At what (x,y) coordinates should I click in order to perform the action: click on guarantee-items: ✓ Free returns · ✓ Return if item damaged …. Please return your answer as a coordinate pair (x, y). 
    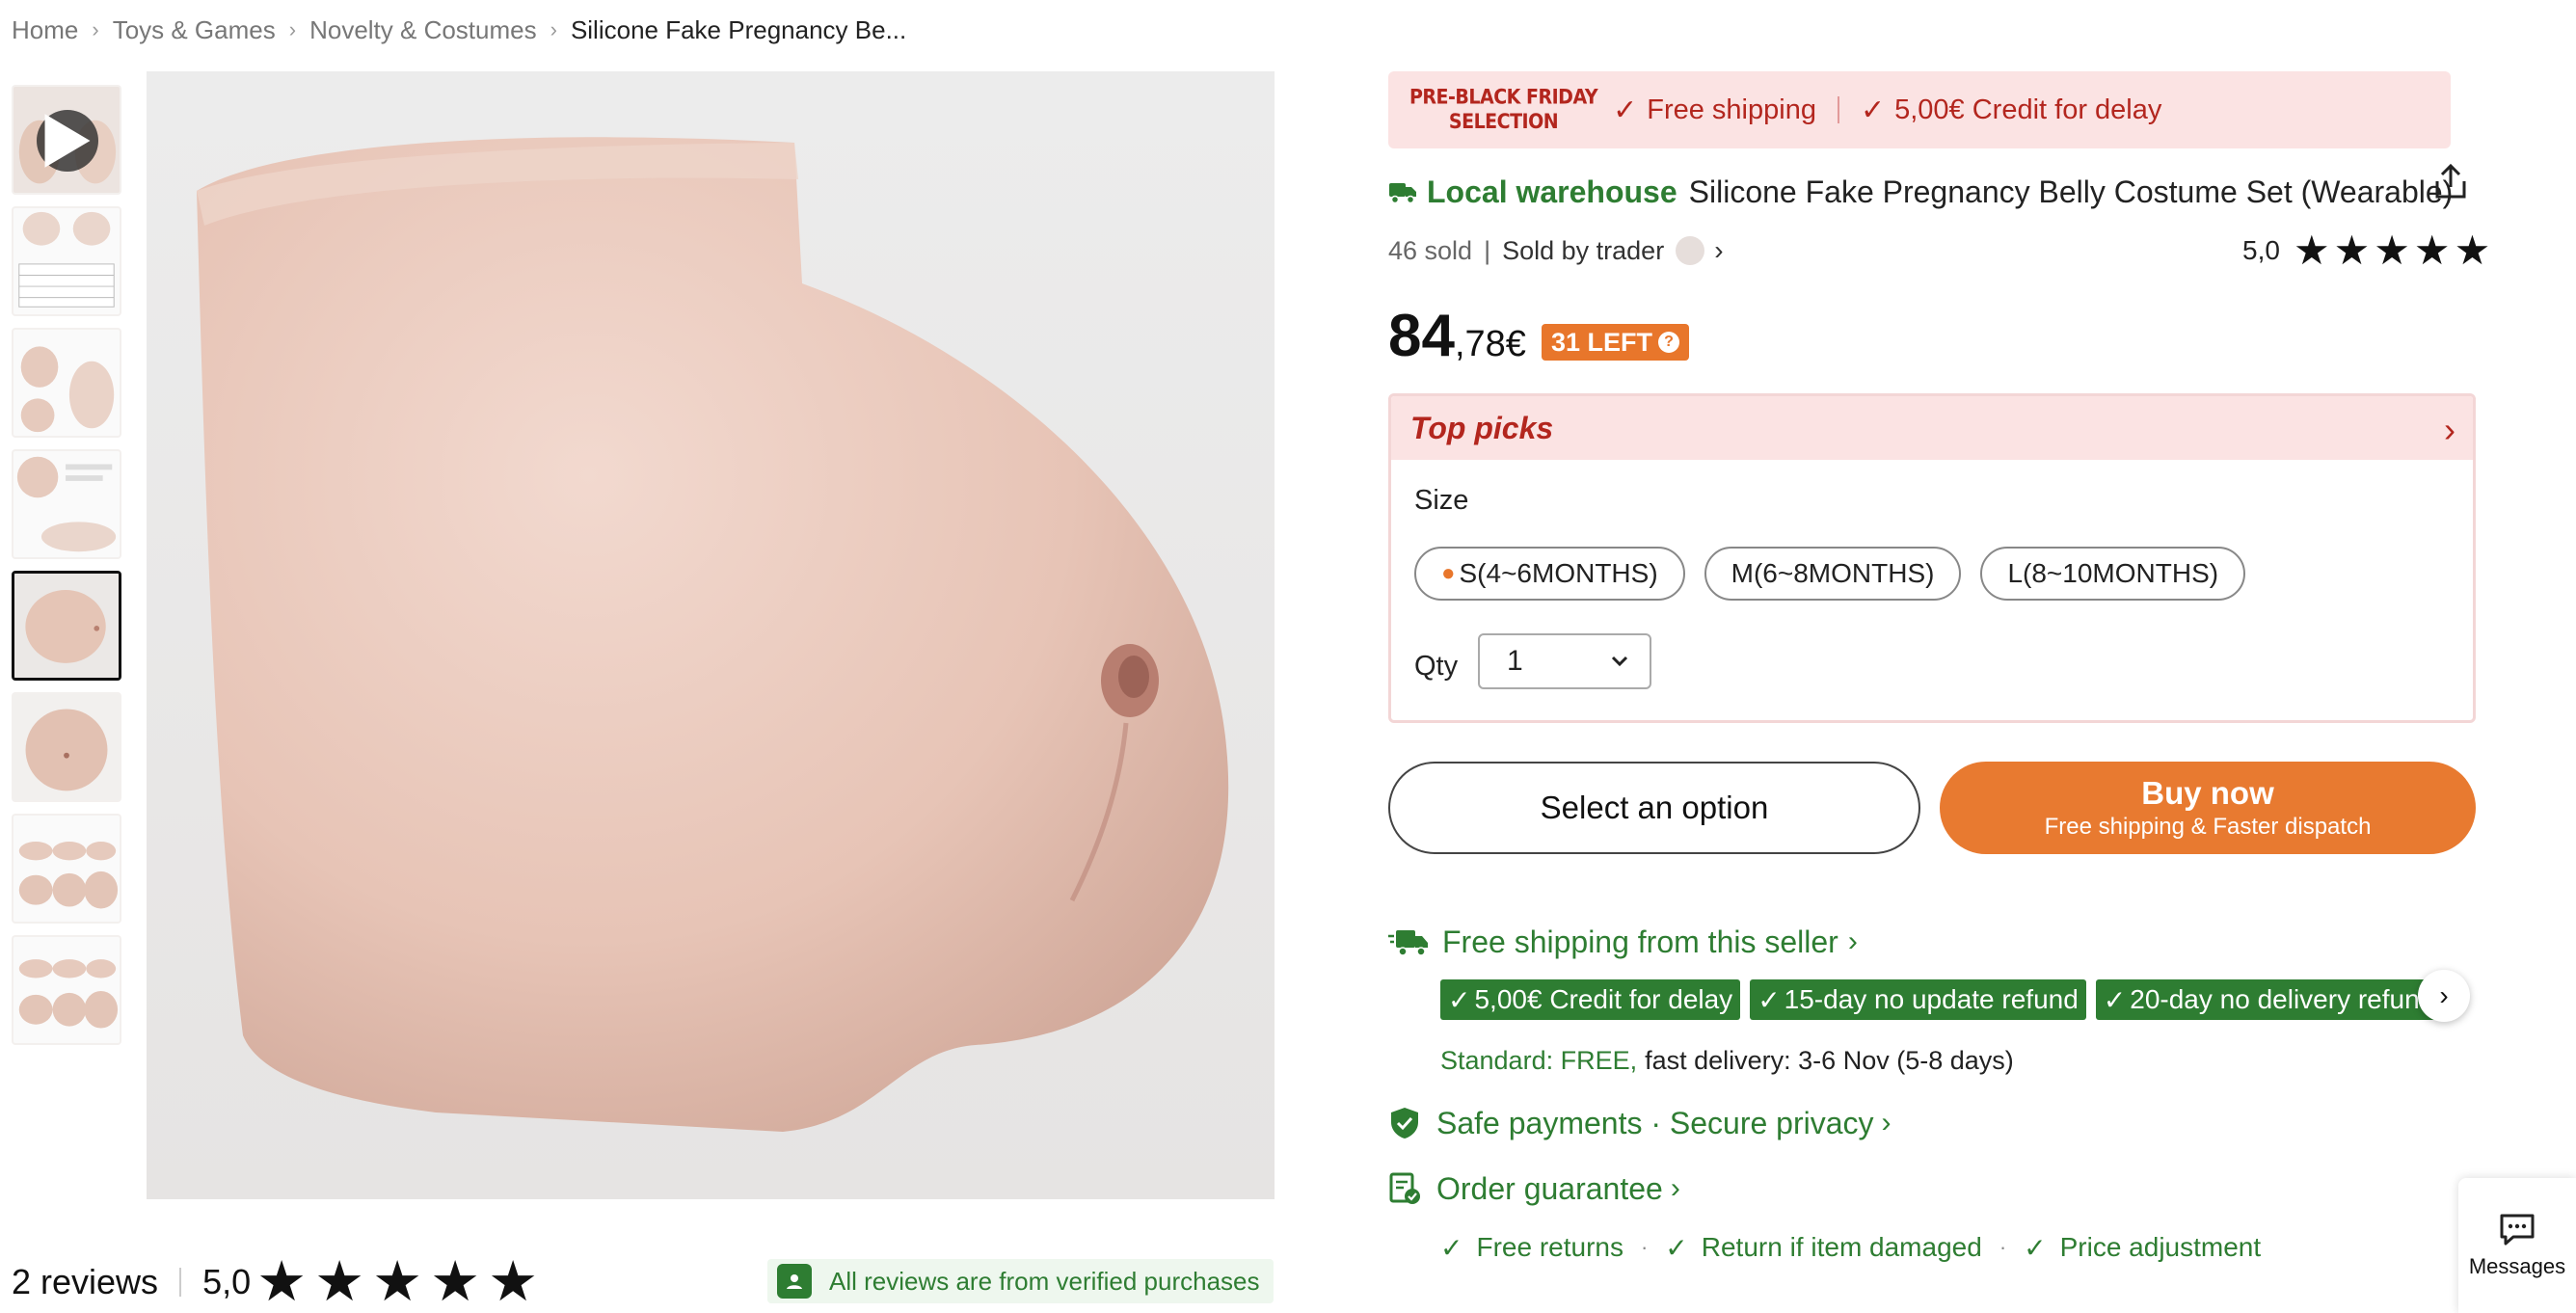
    Looking at the image, I should click on (1850, 1247).